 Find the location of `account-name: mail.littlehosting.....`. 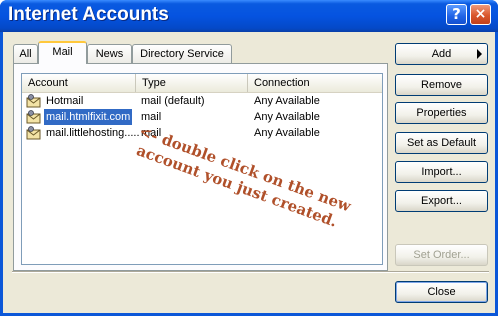

account-name: mail.littlehosting..... is located at coordinates (93, 133).